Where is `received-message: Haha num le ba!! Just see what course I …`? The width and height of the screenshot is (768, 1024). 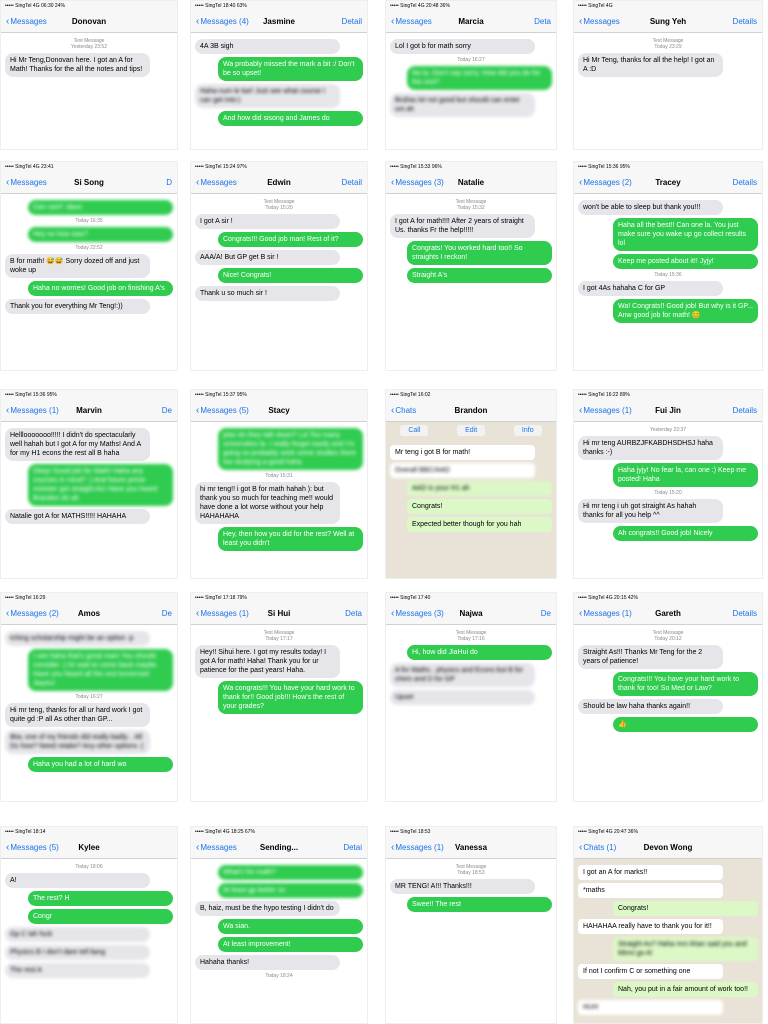 received-message: Haha num le ba!! Just see what course I … is located at coordinates (267, 96).